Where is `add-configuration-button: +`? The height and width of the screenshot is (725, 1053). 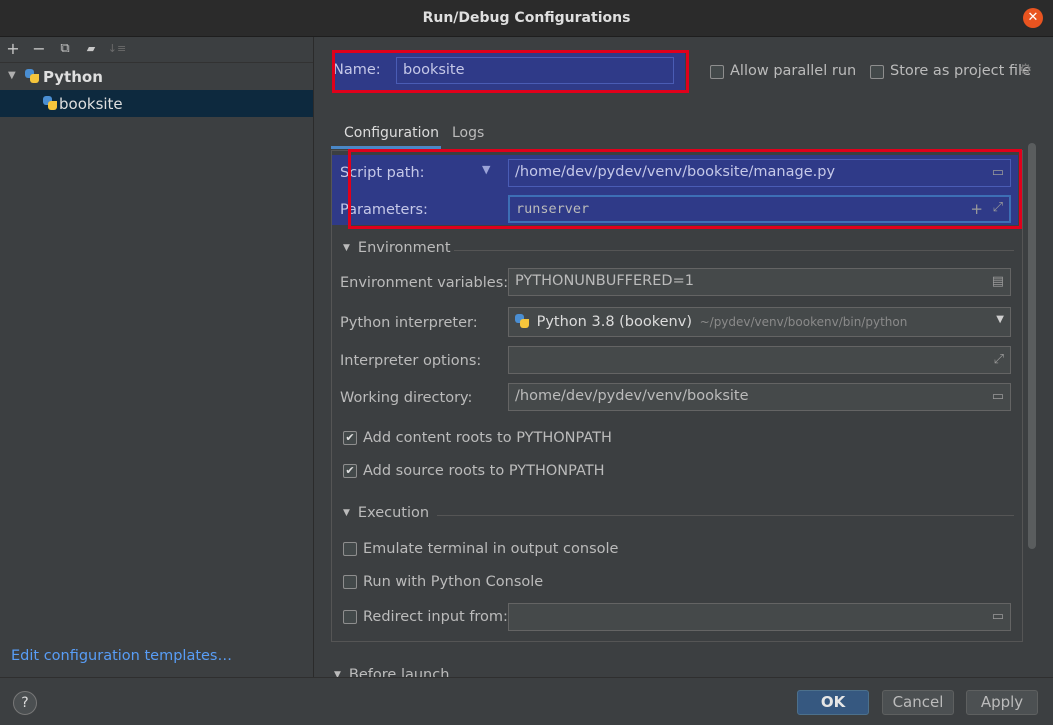
add-configuration-button: + is located at coordinates (13, 49).